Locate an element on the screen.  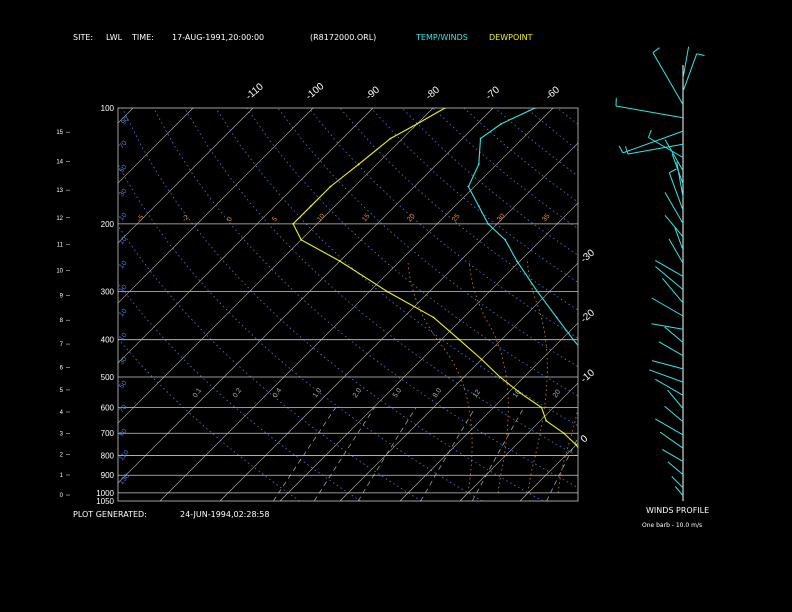
generated-value: 24-JUN-1994,02:28:58 is located at coordinates (225, 514).